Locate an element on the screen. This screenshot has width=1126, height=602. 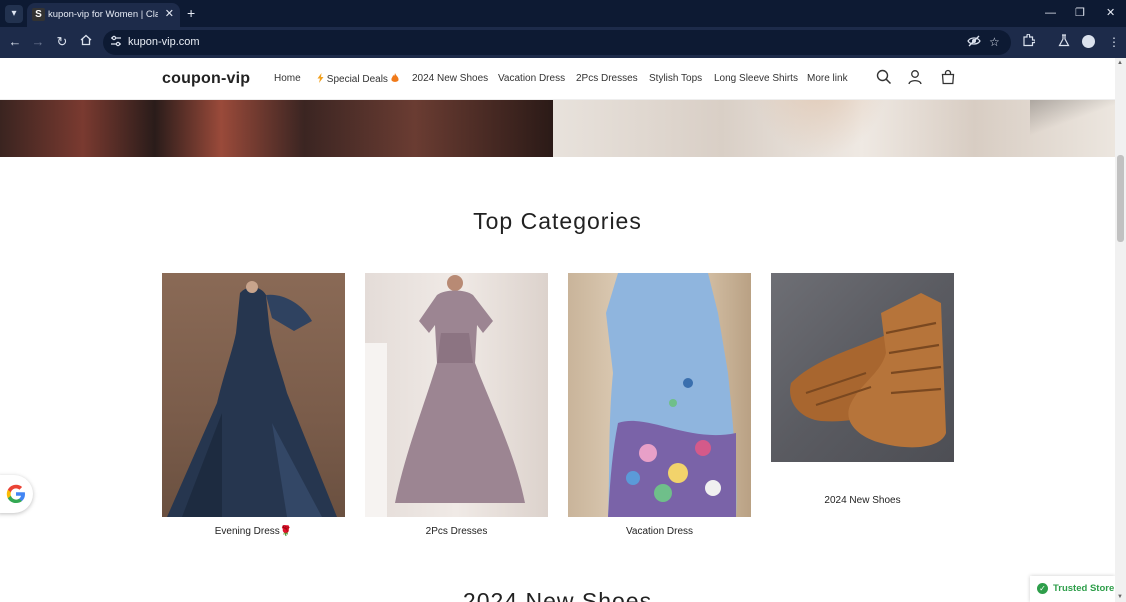
header-search-button is located at coordinates (884, 77).